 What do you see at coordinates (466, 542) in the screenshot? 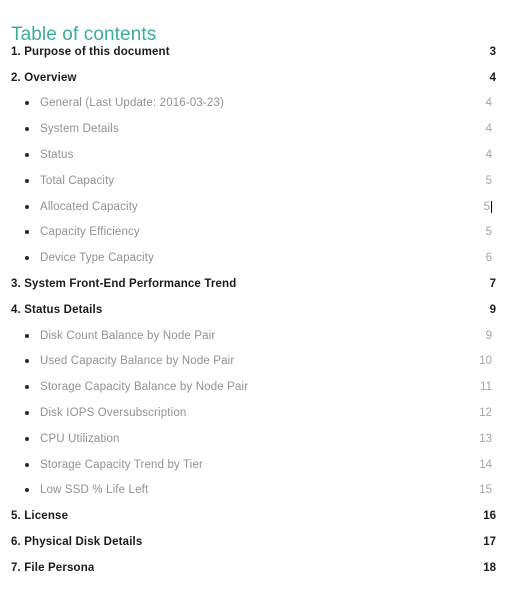
I see `toc-page-number: 17` at bounding box center [466, 542].